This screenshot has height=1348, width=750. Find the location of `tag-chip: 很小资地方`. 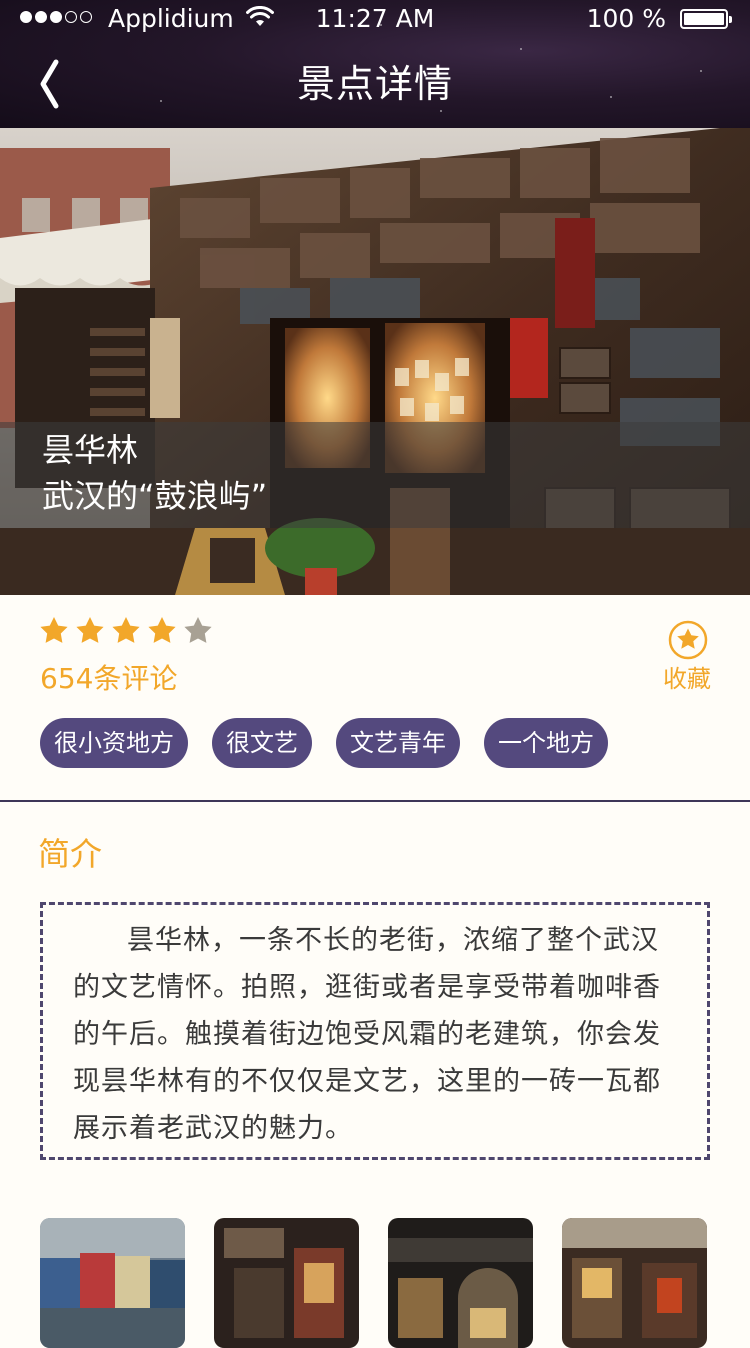

tag-chip: 很小资地方 is located at coordinates (114, 743).